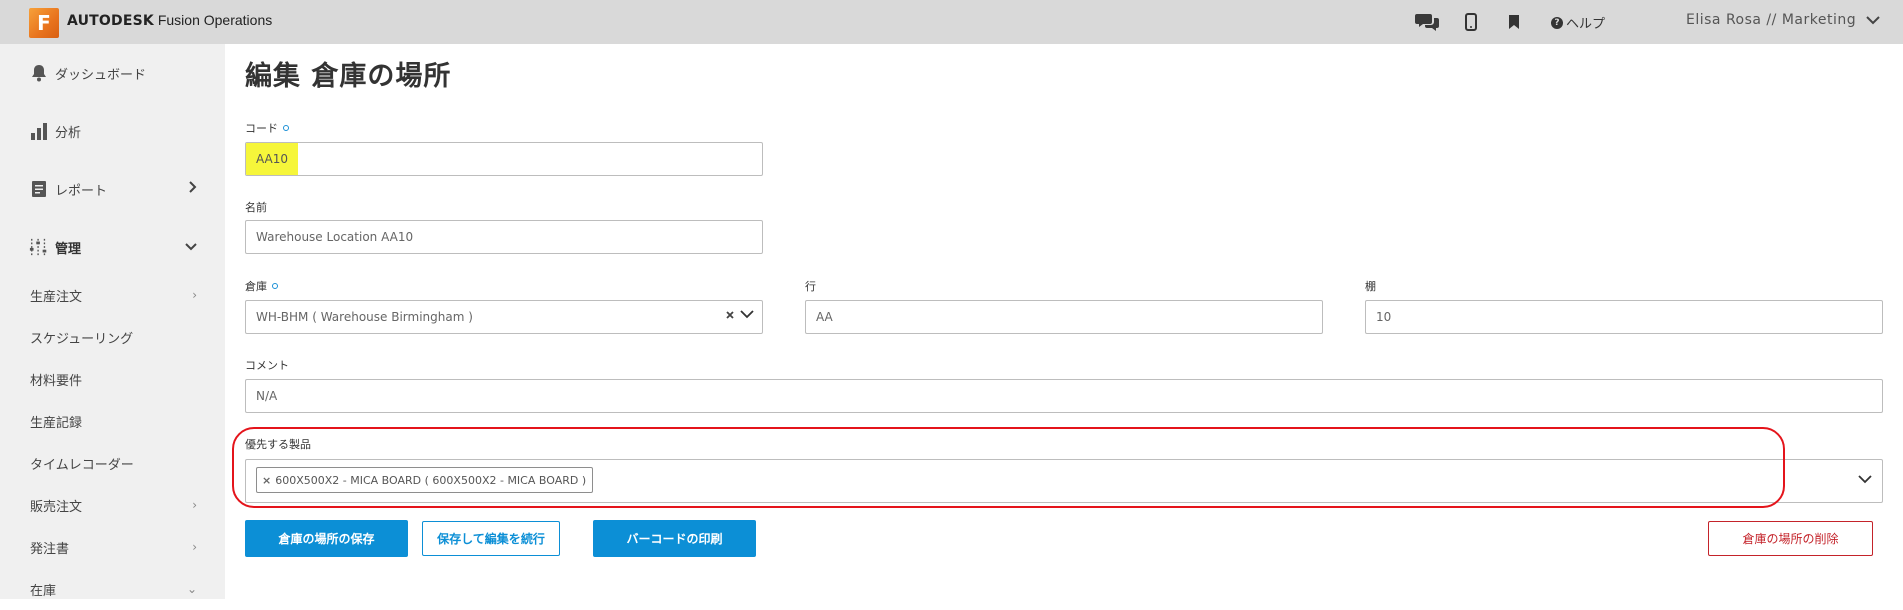 The height and width of the screenshot is (610, 1903). I want to click on warehouse-select-controls, so click(740, 314).